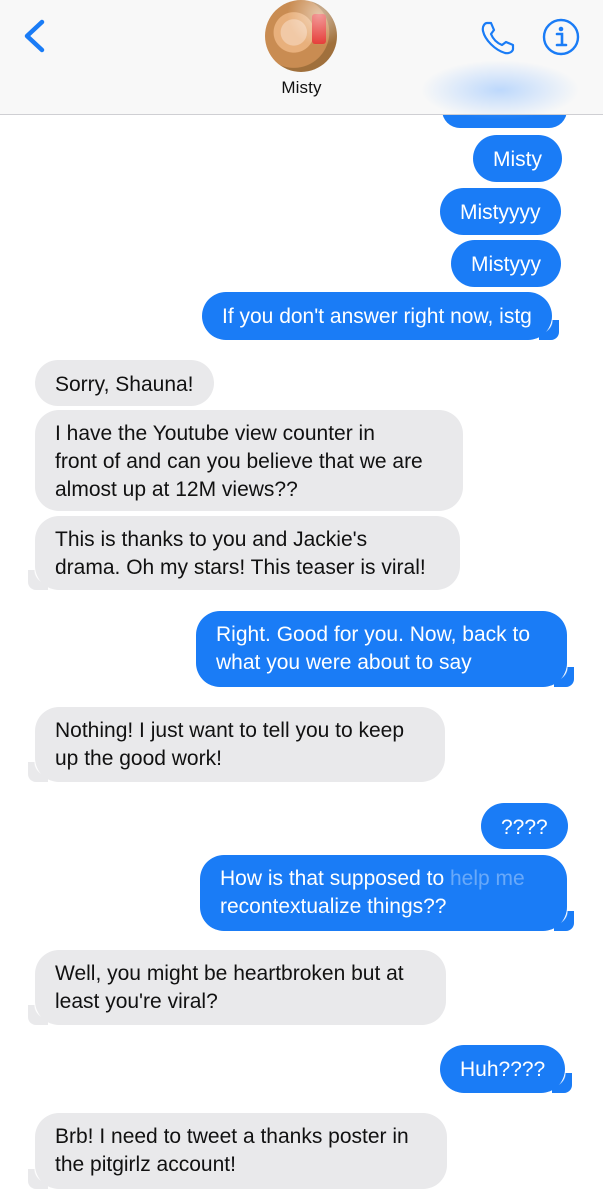 Image resolution: width=603 pixels, height=1200 pixels. Describe the element at coordinates (230, 730) in the screenshot. I see `message-text-line: Nothing! I just want to tell you to keep` at that location.